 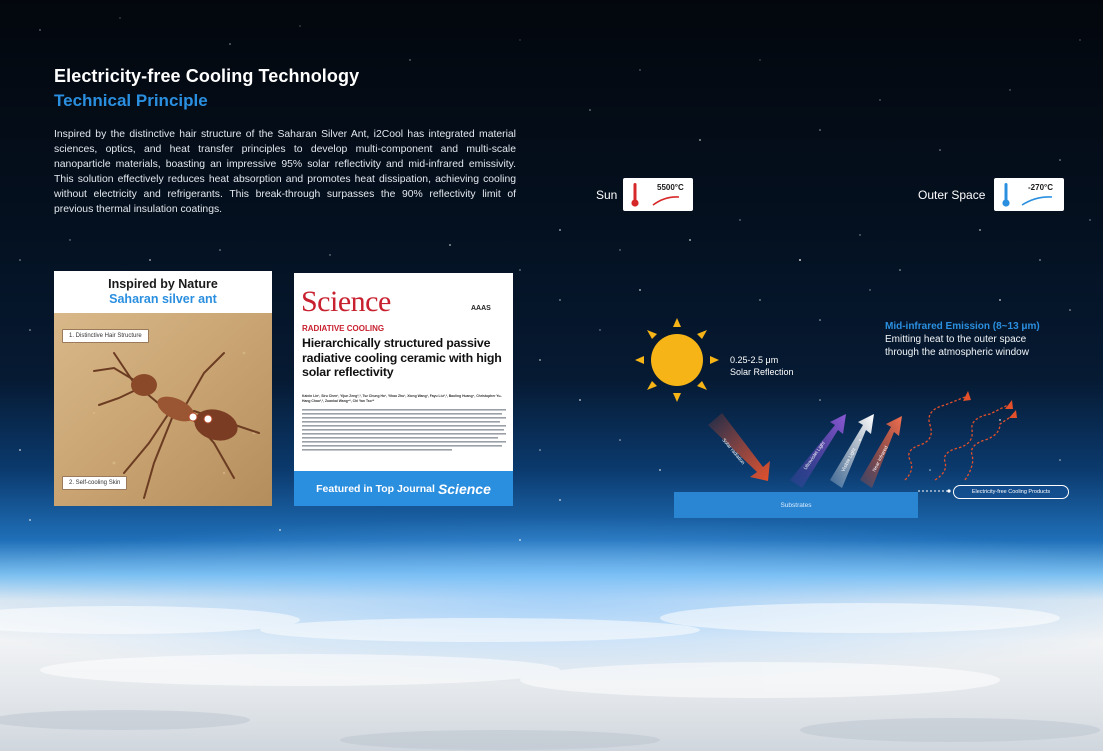 I want to click on incoming-solar-arrow: Solar radiation, so click(x=739, y=447).